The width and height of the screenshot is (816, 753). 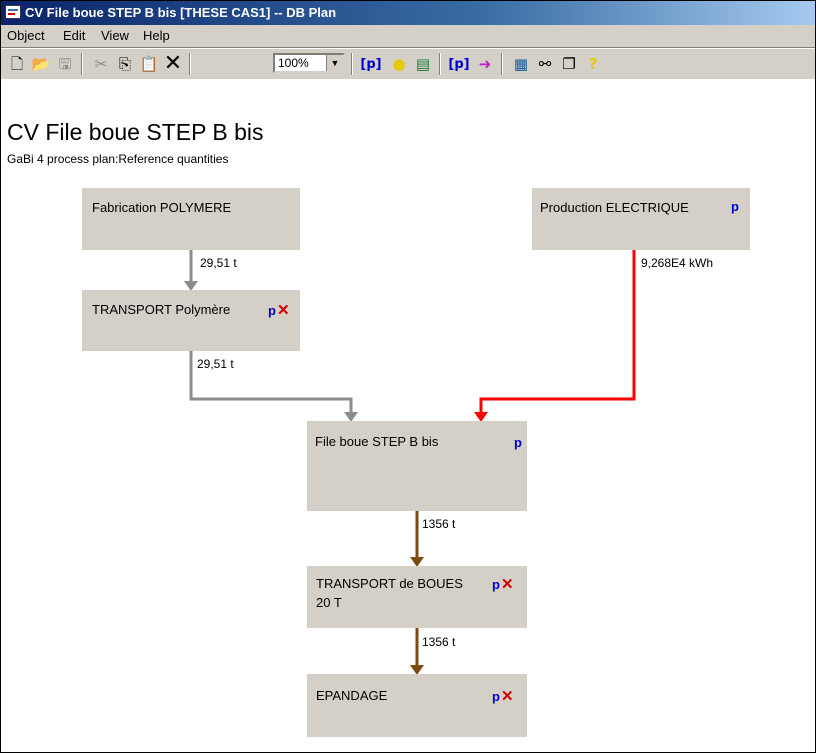 I want to click on open-folder-icon: 📂, so click(x=41, y=64).